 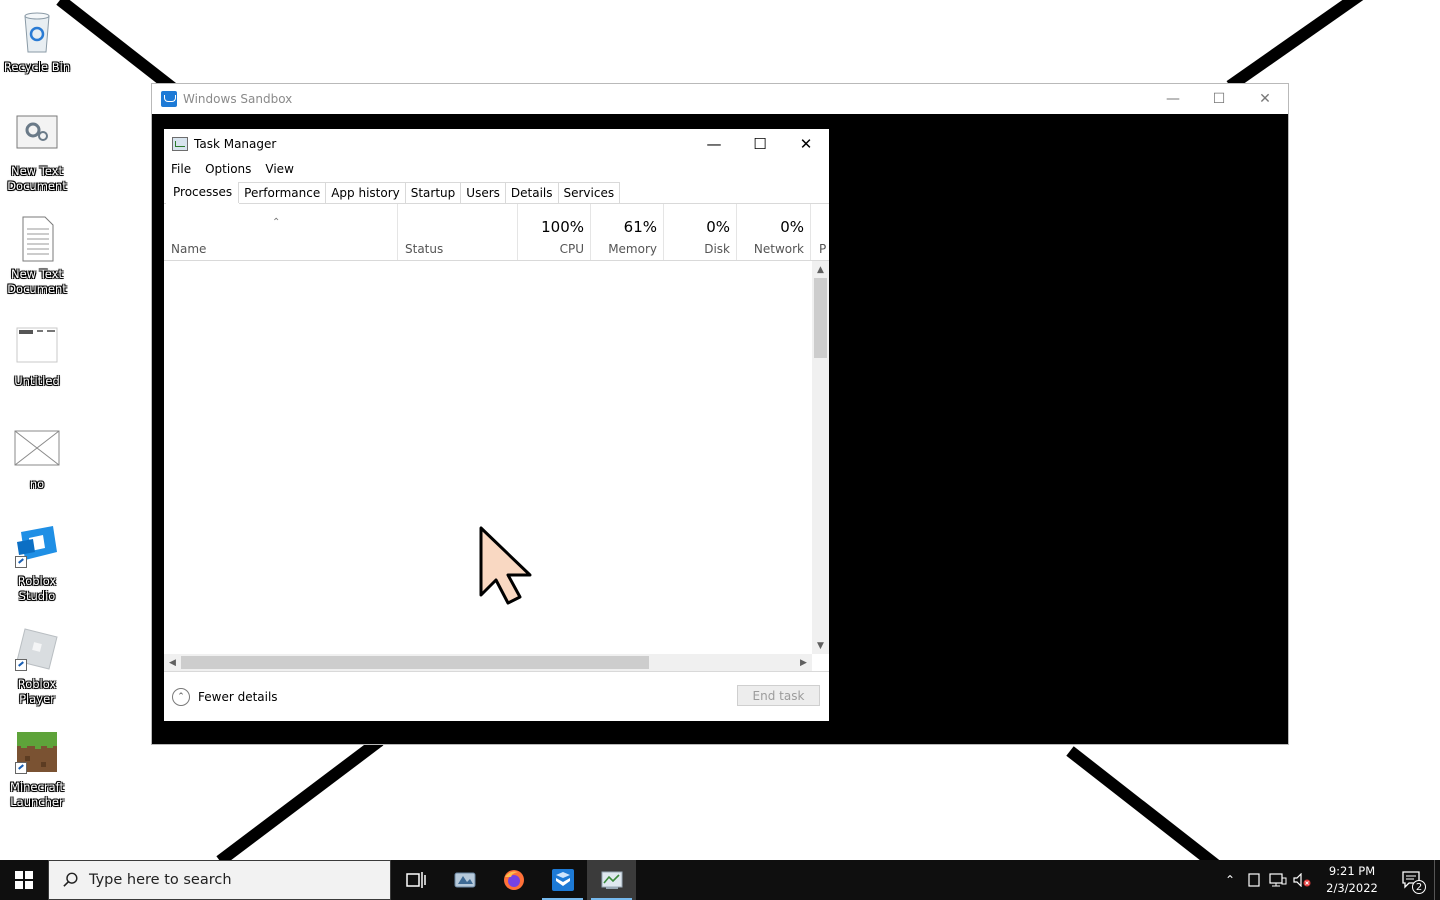 I want to click on windows-logo-icon, so click(x=24, y=880).